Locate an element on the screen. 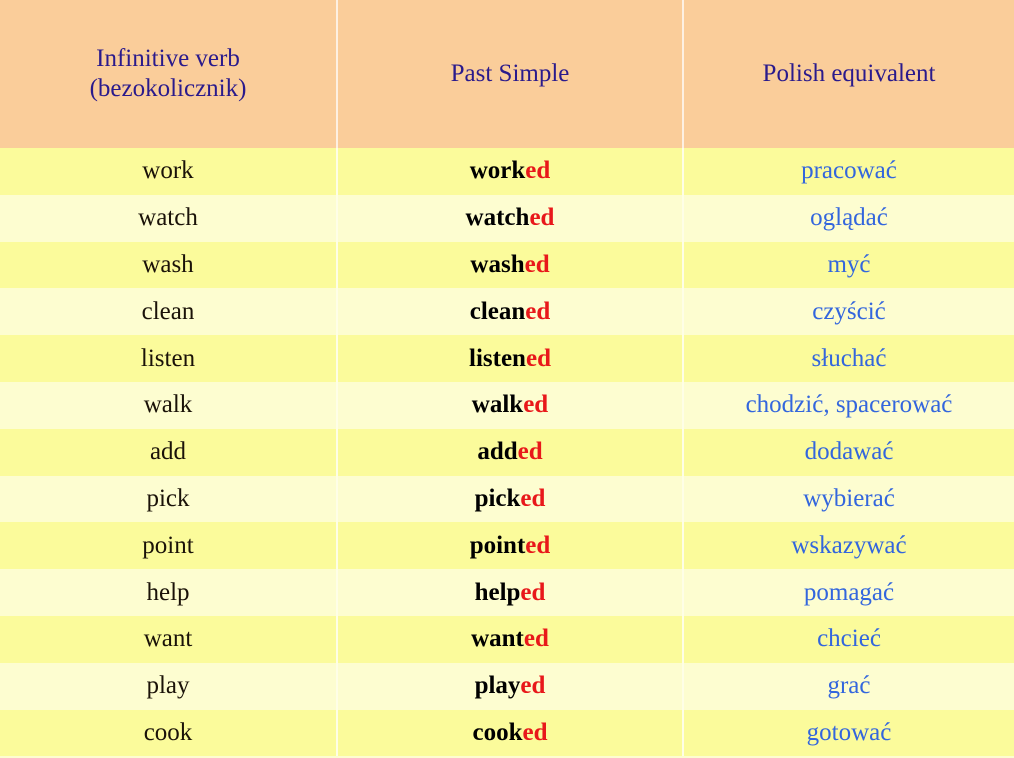  past-stem: play is located at coordinates (497, 686).